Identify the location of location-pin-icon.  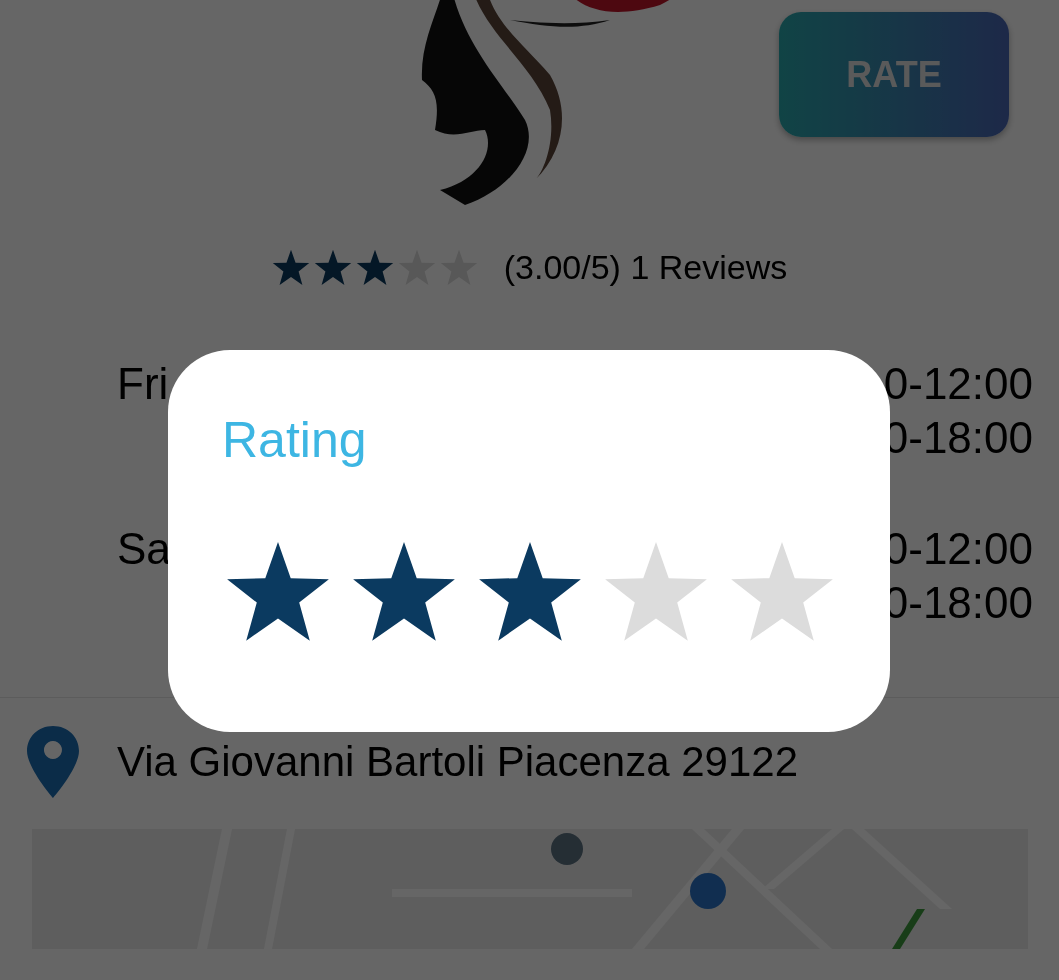
(53, 762).